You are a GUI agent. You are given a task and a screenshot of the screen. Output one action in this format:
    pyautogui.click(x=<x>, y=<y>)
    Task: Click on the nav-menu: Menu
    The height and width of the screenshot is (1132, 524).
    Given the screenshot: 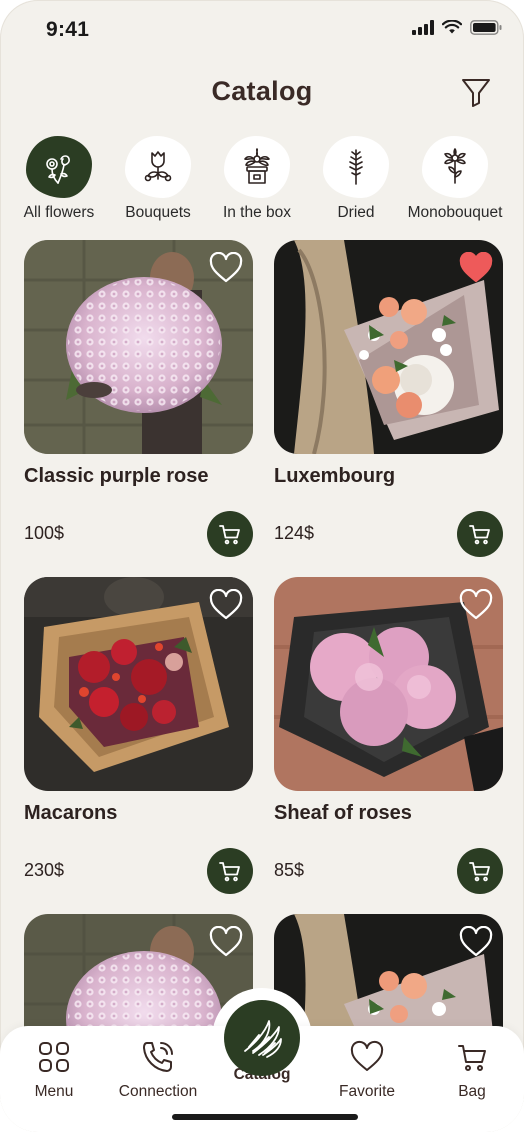 What is the action you would take?
    pyautogui.click(x=54, y=1070)
    